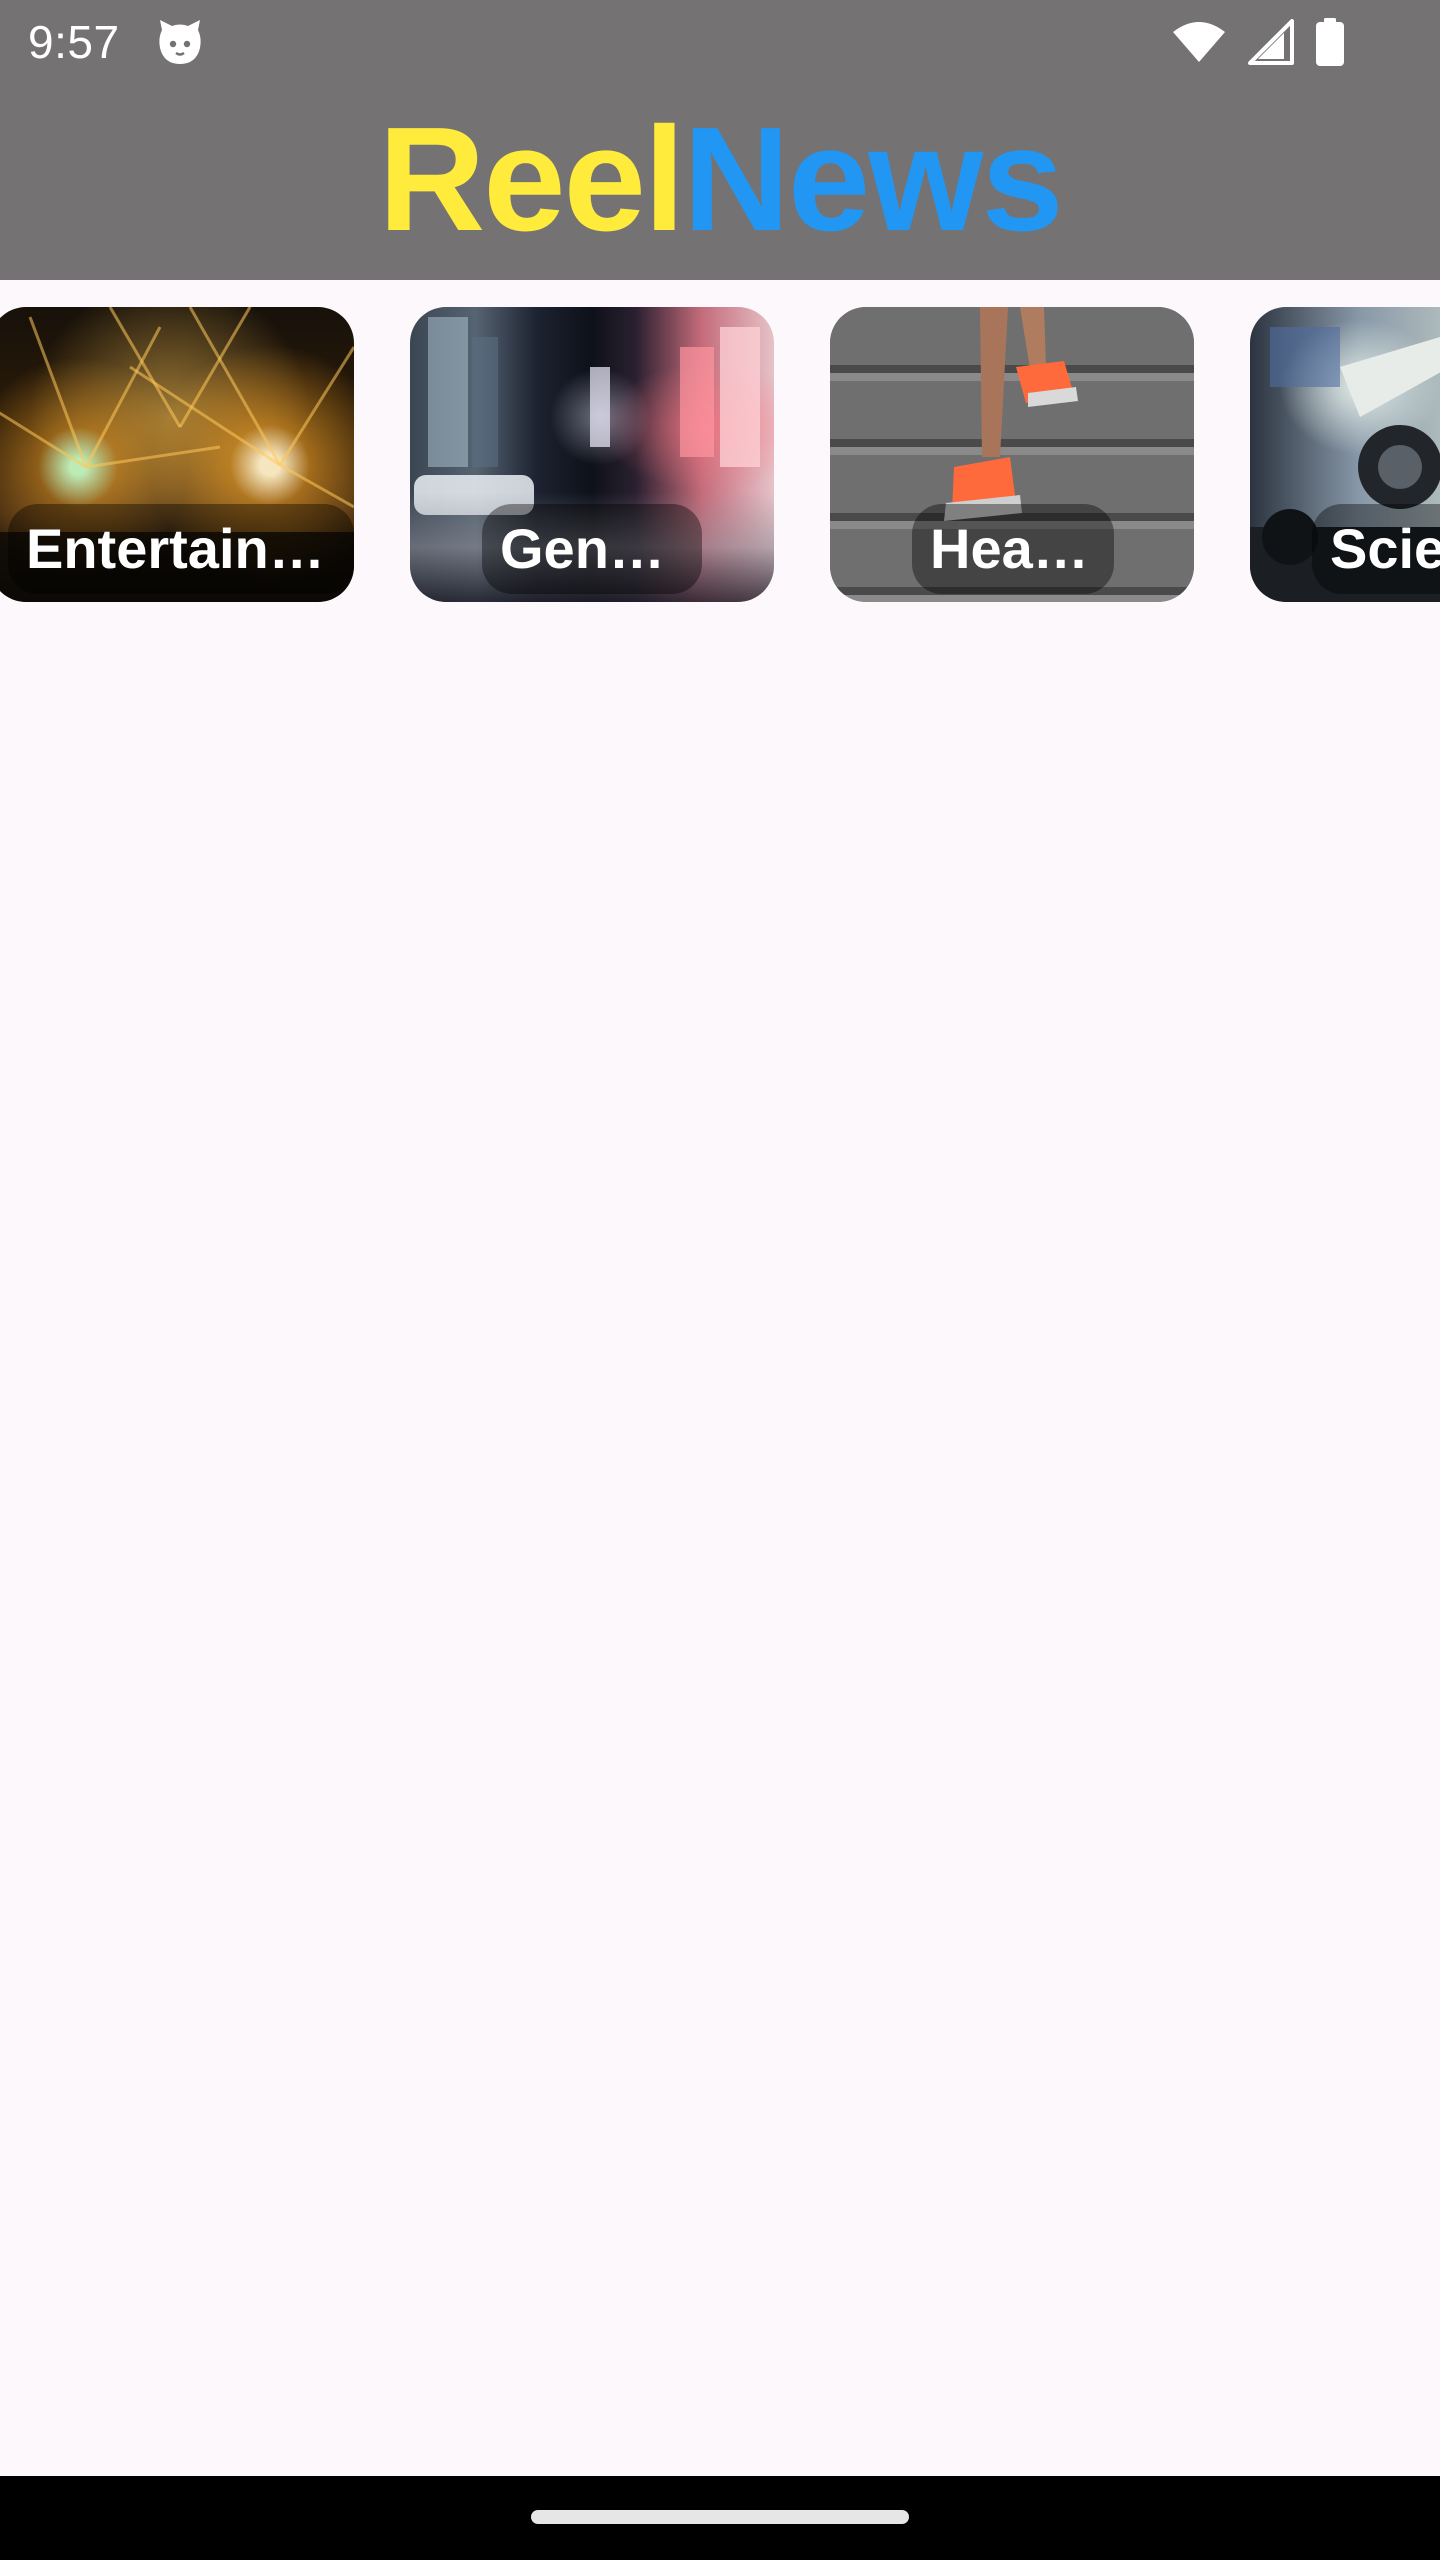  Describe the element at coordinates (873, 179) in the screenshot. I see `app-title-news: News` at that location.